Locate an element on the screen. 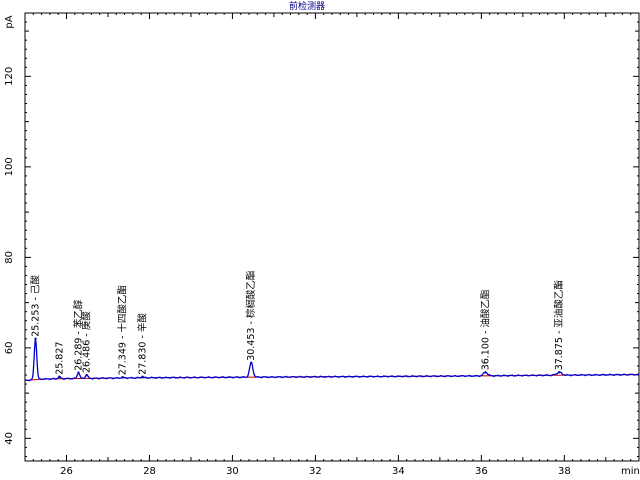 The width and height of the screenshot is (640, 480). peak-label: 26.486 - 庚酸 is located at coordinates (87, 342).